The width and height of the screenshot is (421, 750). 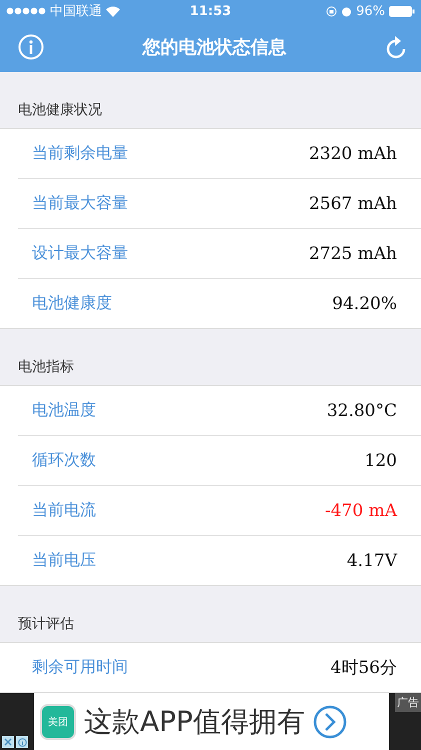 What do you see at coordinates (113, 11) in the screenshot?
I see `wifi-icon` at bounding box center [113, 11].